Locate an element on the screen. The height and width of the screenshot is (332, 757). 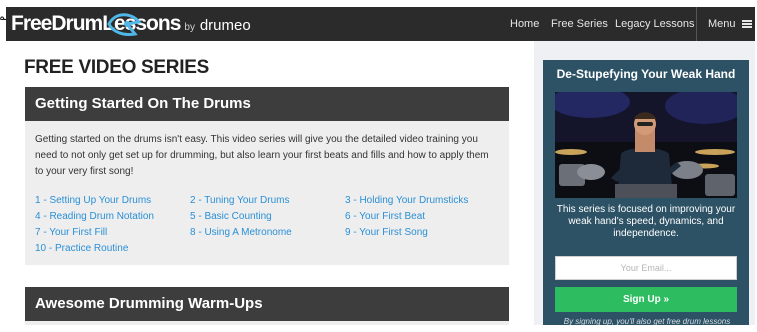
series-title: Getting Started On The Drums is located at coordinates (267, 104).